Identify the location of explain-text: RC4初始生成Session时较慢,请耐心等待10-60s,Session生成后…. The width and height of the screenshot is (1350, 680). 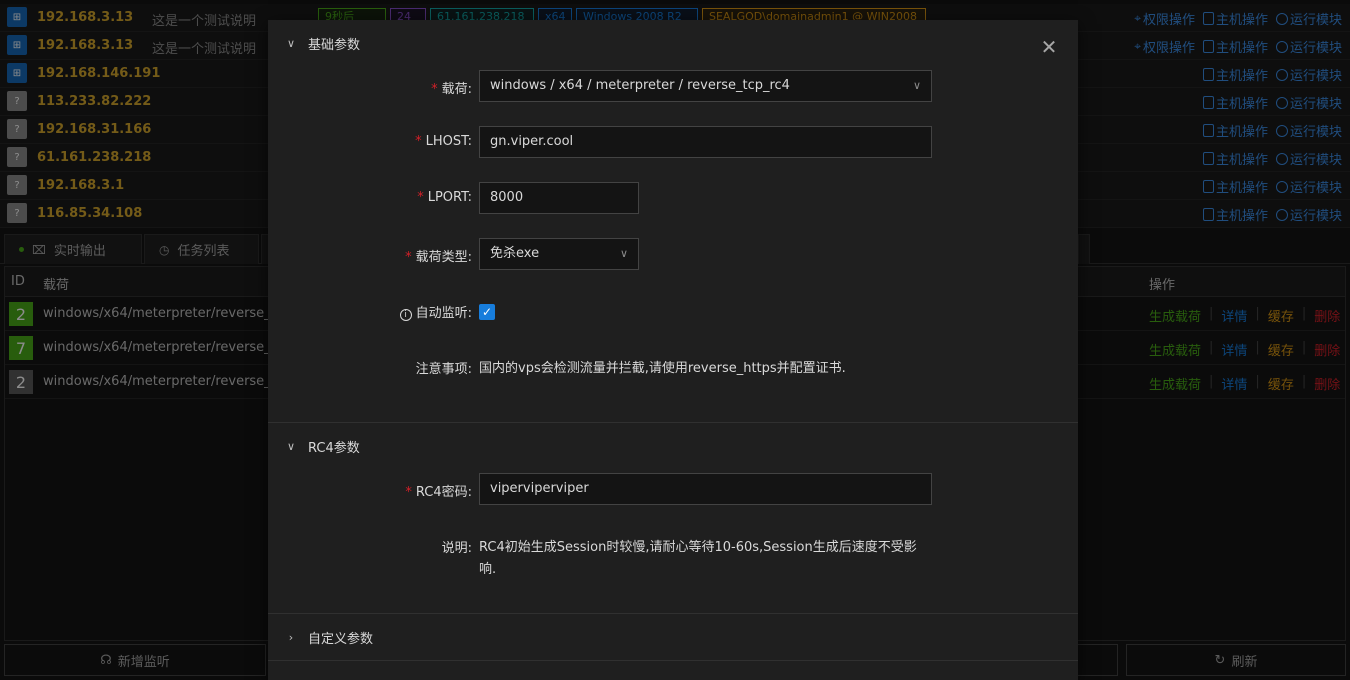
(698, 558).